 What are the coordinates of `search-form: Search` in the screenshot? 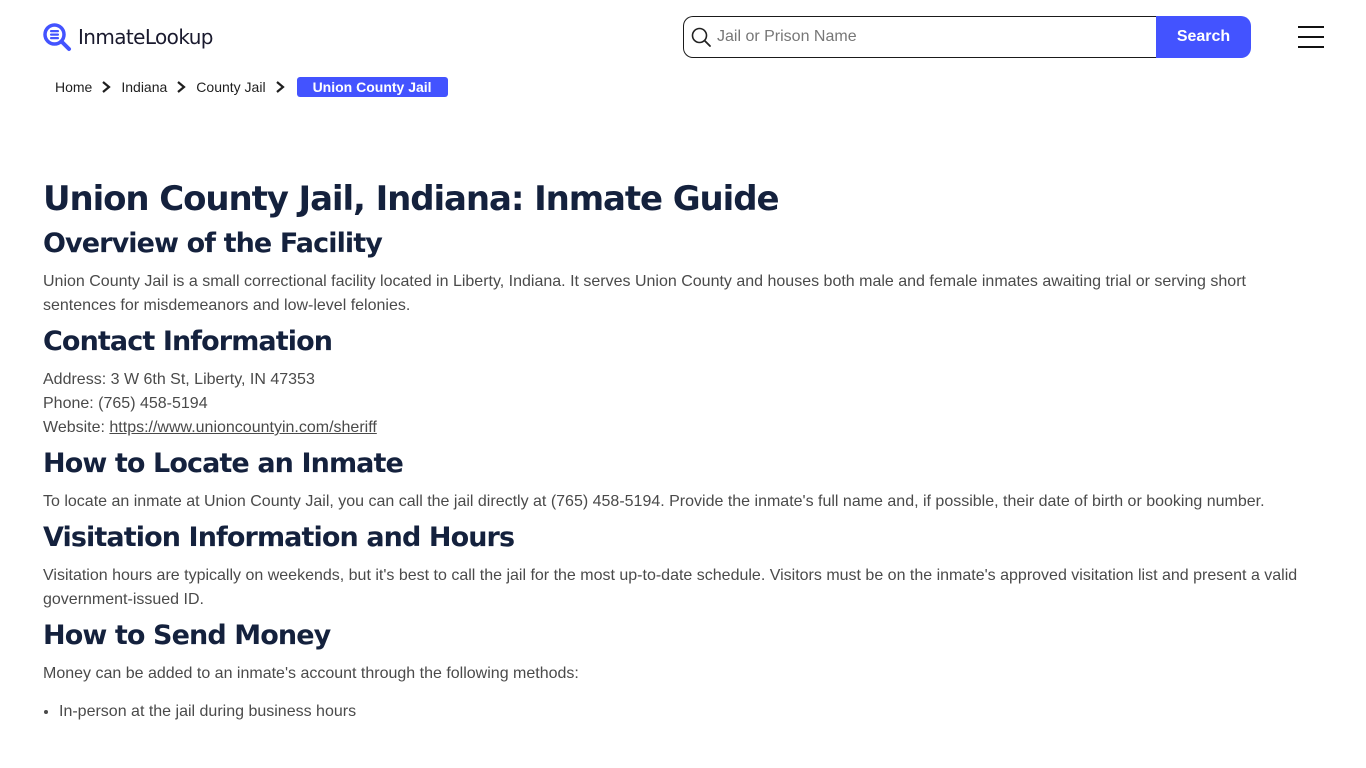 It's located at (967, 37).